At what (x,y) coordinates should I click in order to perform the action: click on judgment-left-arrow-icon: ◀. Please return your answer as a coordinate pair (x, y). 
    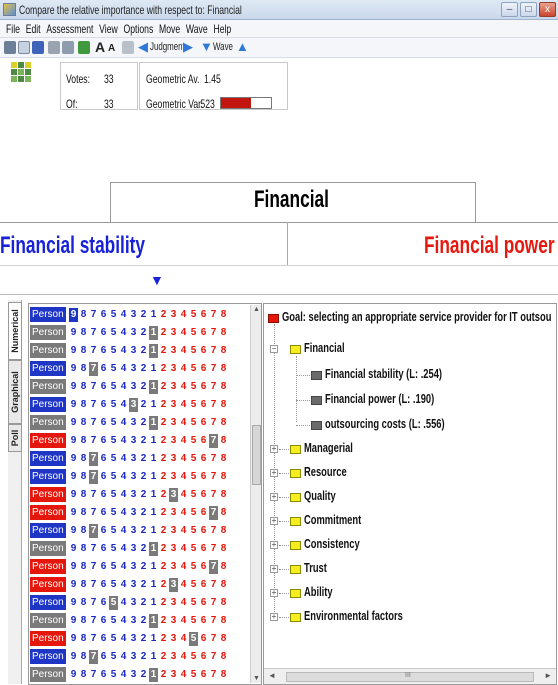
    Looking at the image, I should click on (143, 47).